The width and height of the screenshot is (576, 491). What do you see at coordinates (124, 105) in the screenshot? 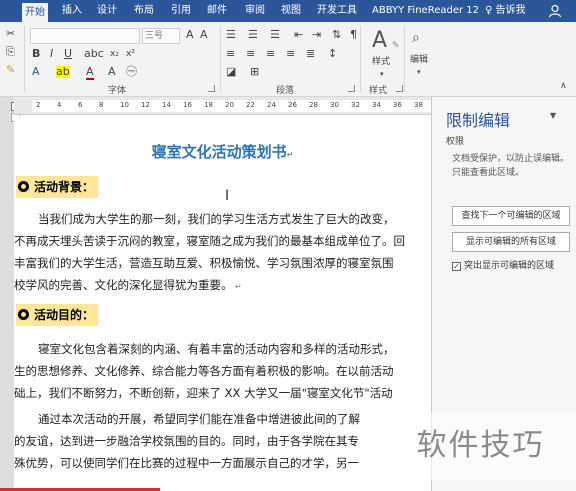
I see `ruler-tick-label: 10` at bounding box center [124, 105].